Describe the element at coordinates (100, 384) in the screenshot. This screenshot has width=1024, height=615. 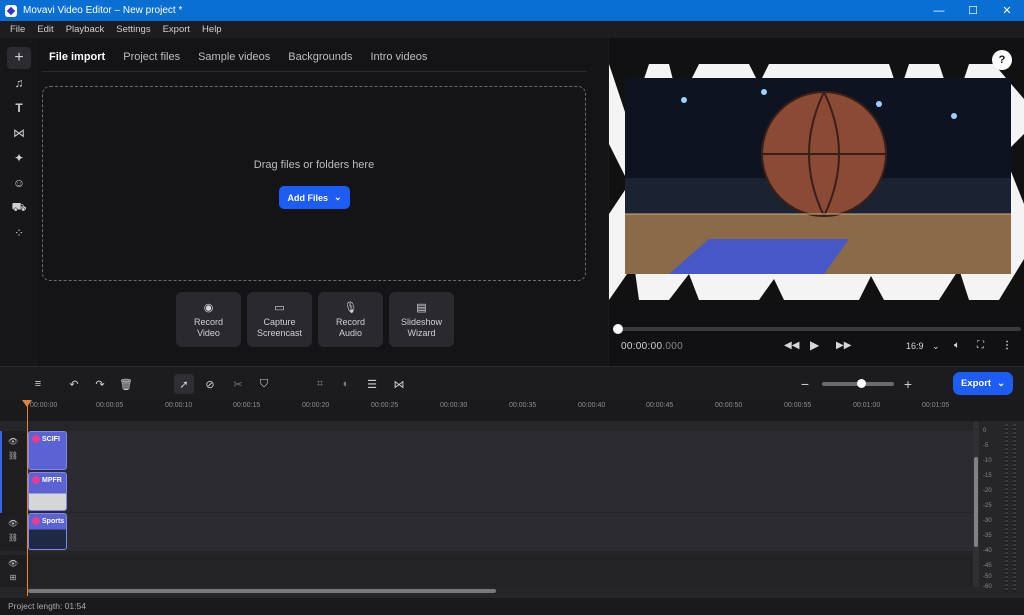
I see `redo-icon: ↷` at that location.